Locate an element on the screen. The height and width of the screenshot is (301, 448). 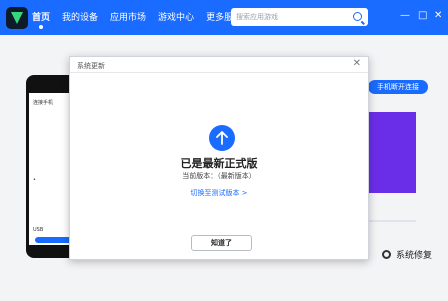
disconnect-phone-button: 手机断开连接 is located at coordinates (398, 87).